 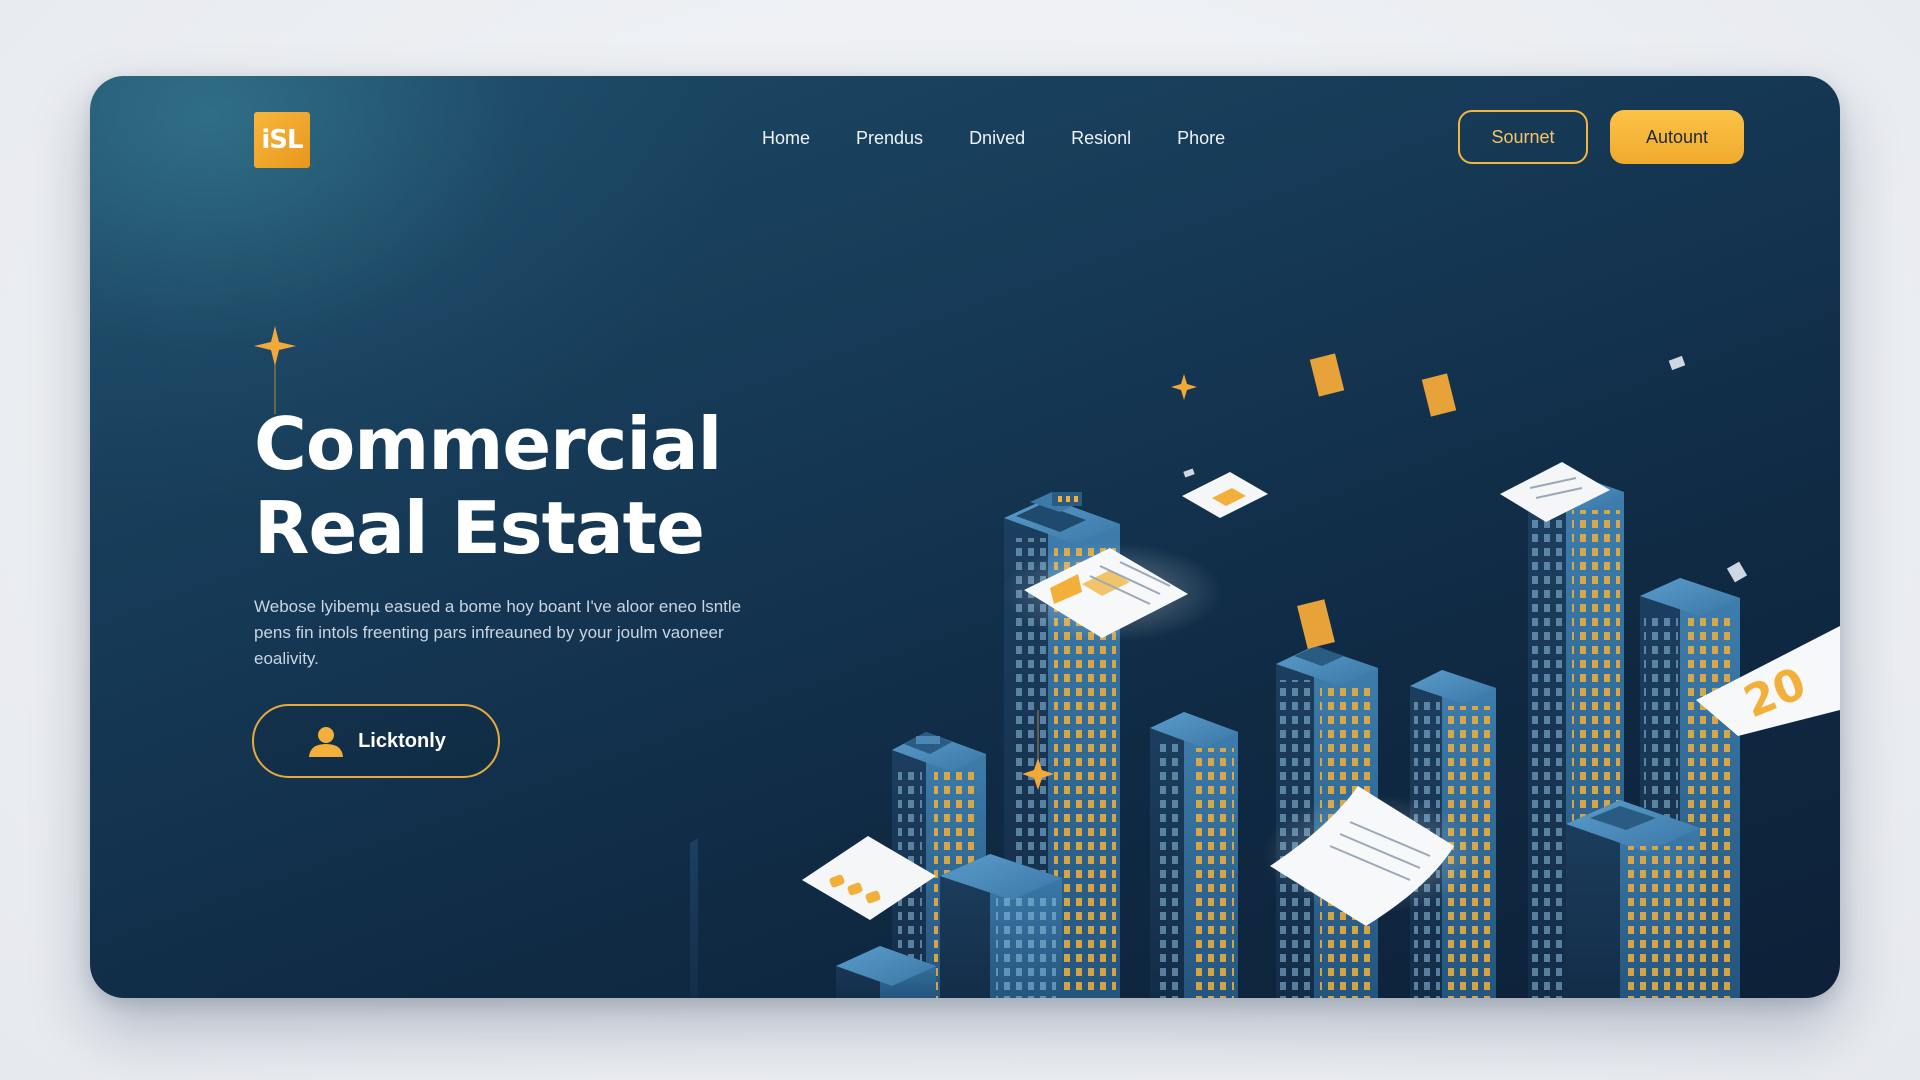 I want to click on nav-item-phore: Phore, so click(x=1201, y=138).